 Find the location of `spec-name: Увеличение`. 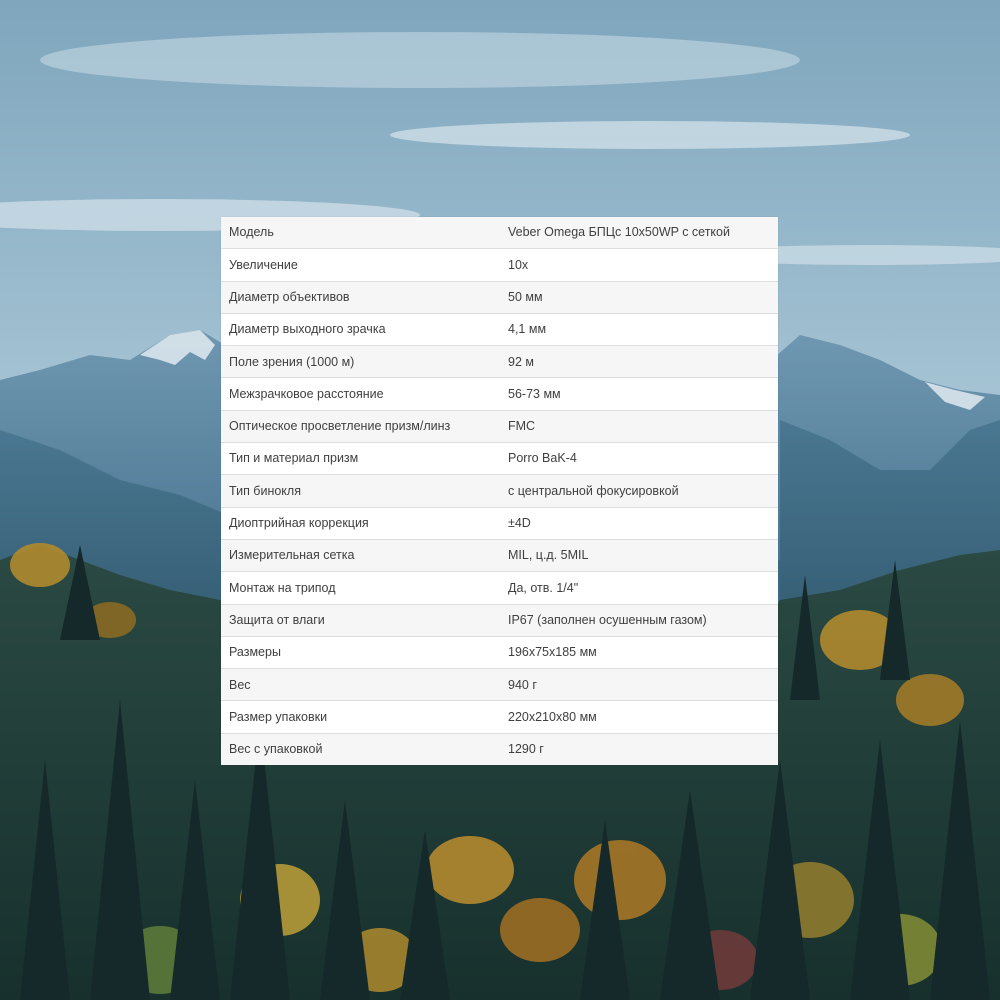

spec-name: Увеличение is located at coordinates (360, 265).